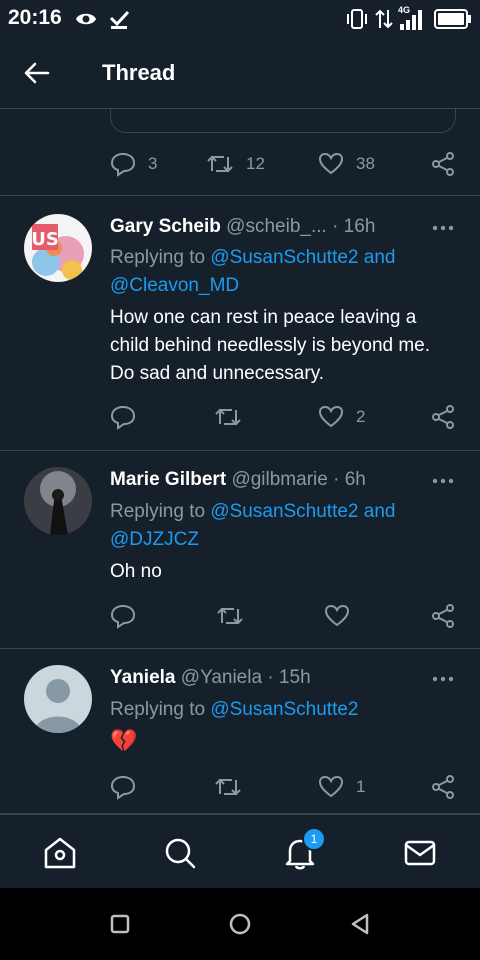  What do you see at coordinates (349, 479) in the screenshot?
I see `tweet-time: · 6h` at bounding box center [349, 479].